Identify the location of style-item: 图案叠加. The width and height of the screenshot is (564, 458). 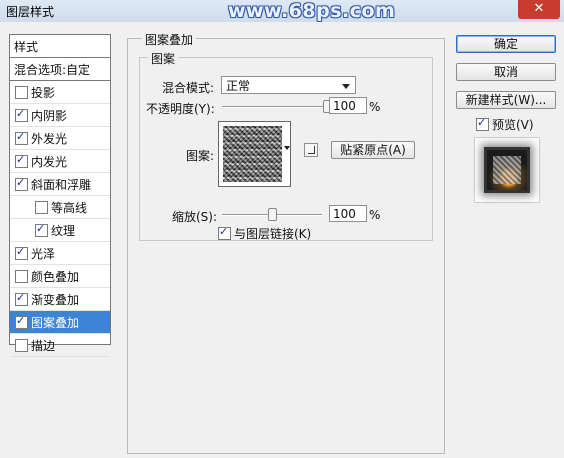
(60, 322).